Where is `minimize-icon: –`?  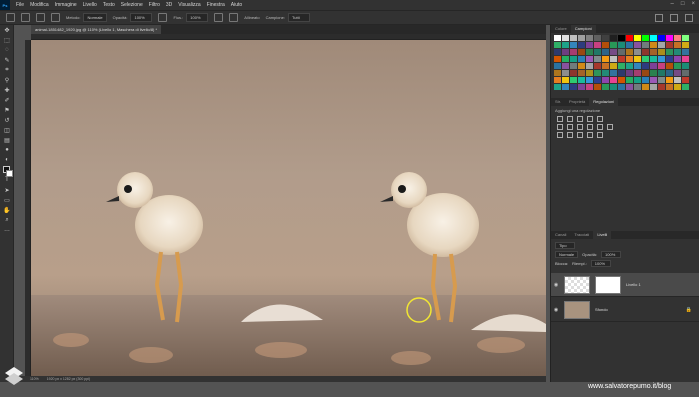 minimize-icon: – is located at coordinates (672, 4).